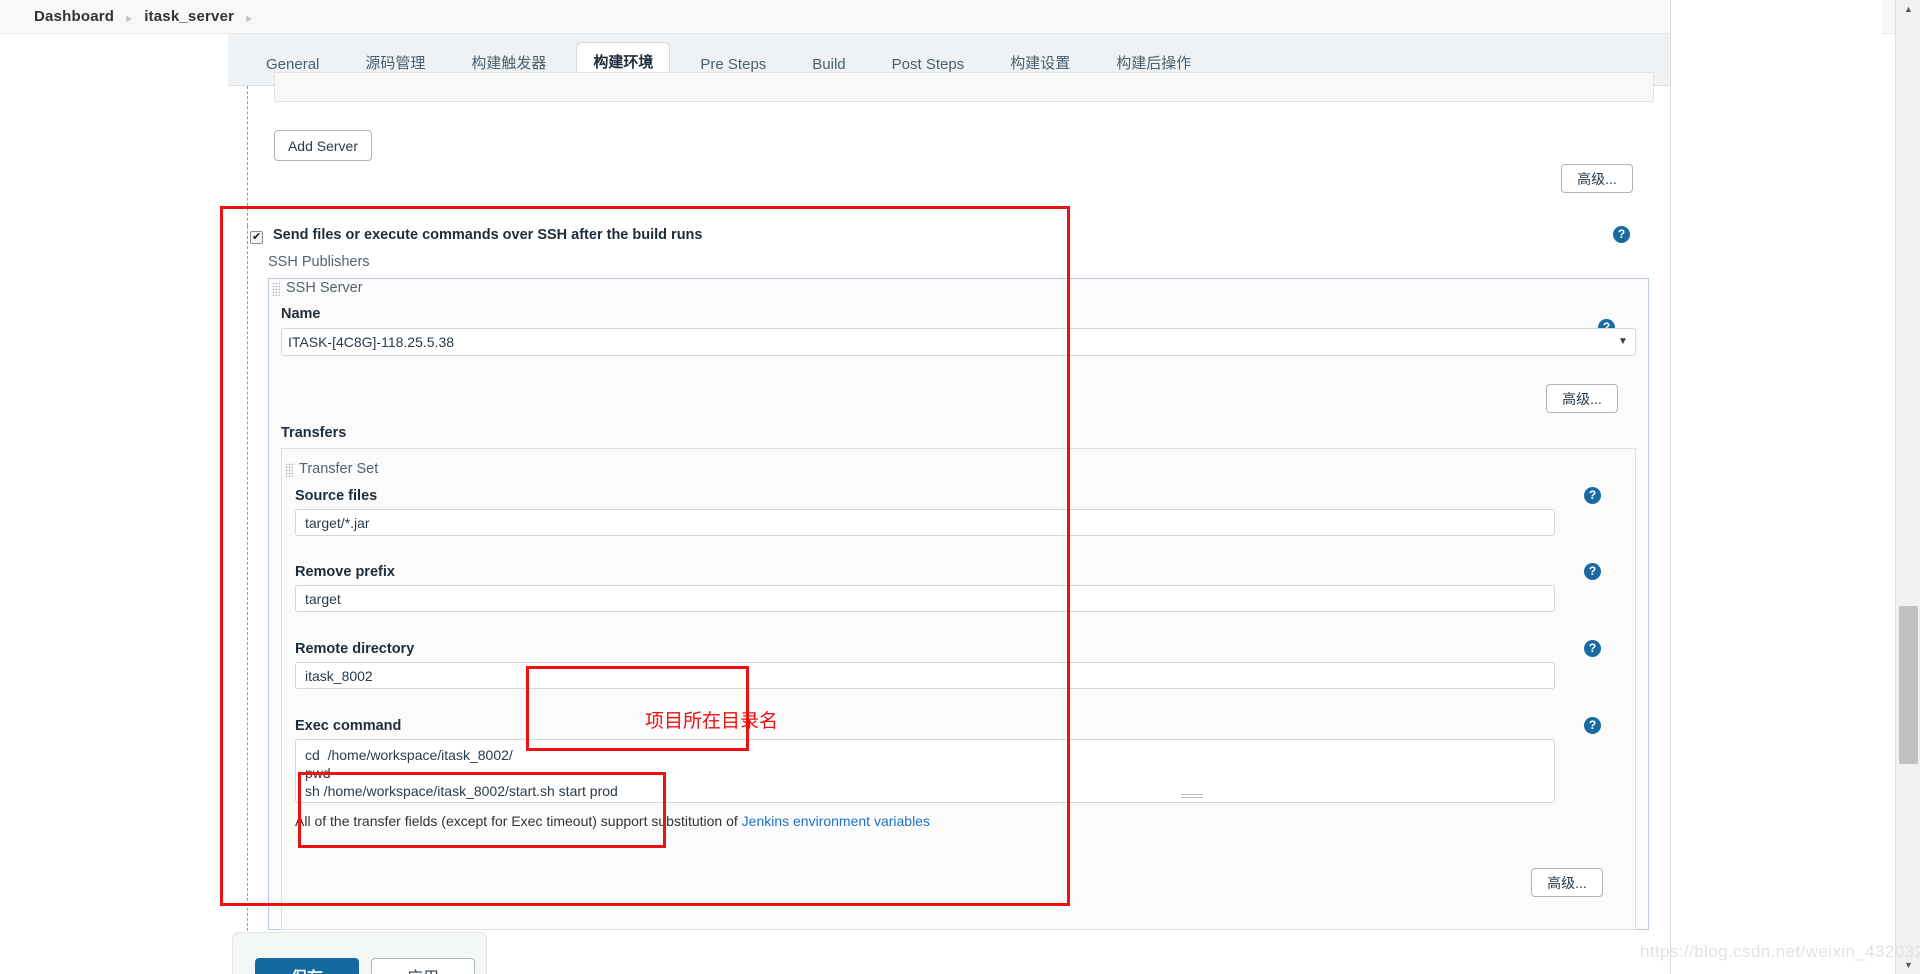  What do you see at coordinates (964, 87) in the screenshot?
I see `previous-server-panel` at bounding box center [964, 87].